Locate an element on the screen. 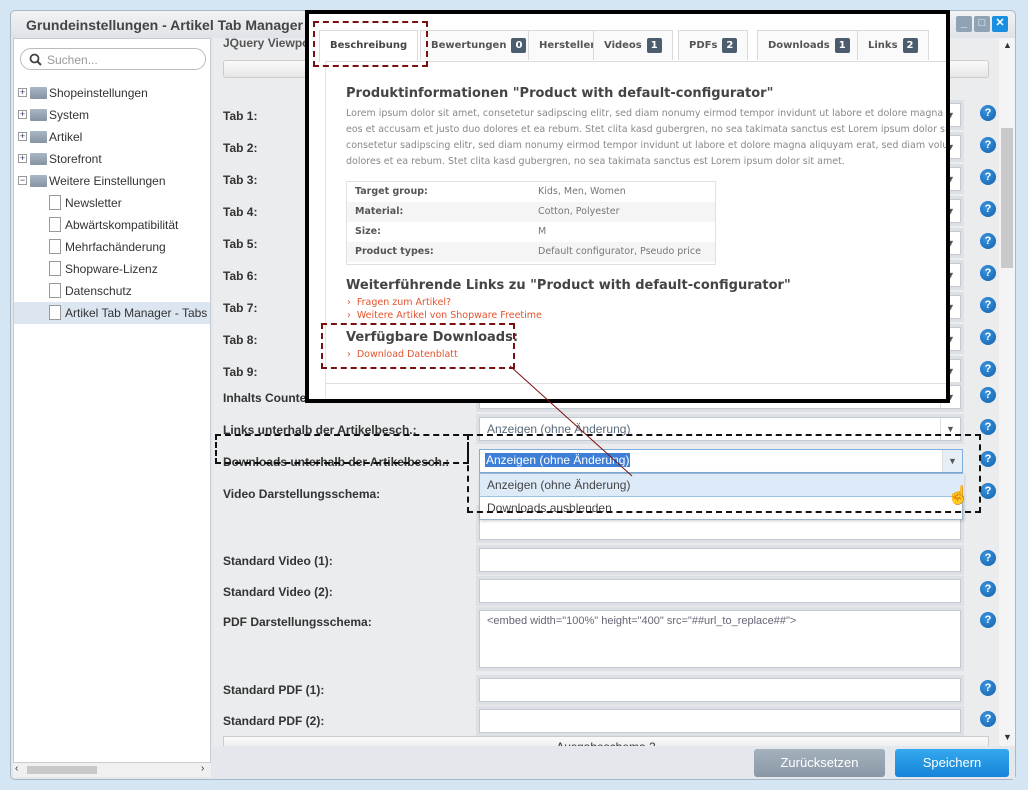  field-label: Standard PDF (2): is located at coordinates (274, 721).